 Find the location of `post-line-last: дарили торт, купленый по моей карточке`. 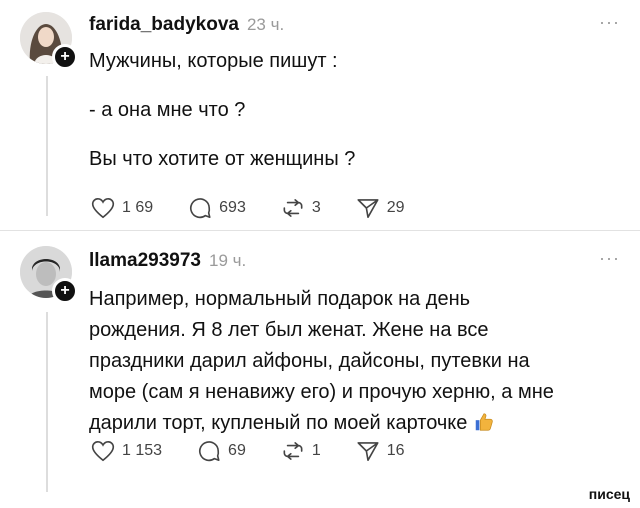

post-line-last: дарили торт, купленый по моей карточке is located at coordinates (321, 423).